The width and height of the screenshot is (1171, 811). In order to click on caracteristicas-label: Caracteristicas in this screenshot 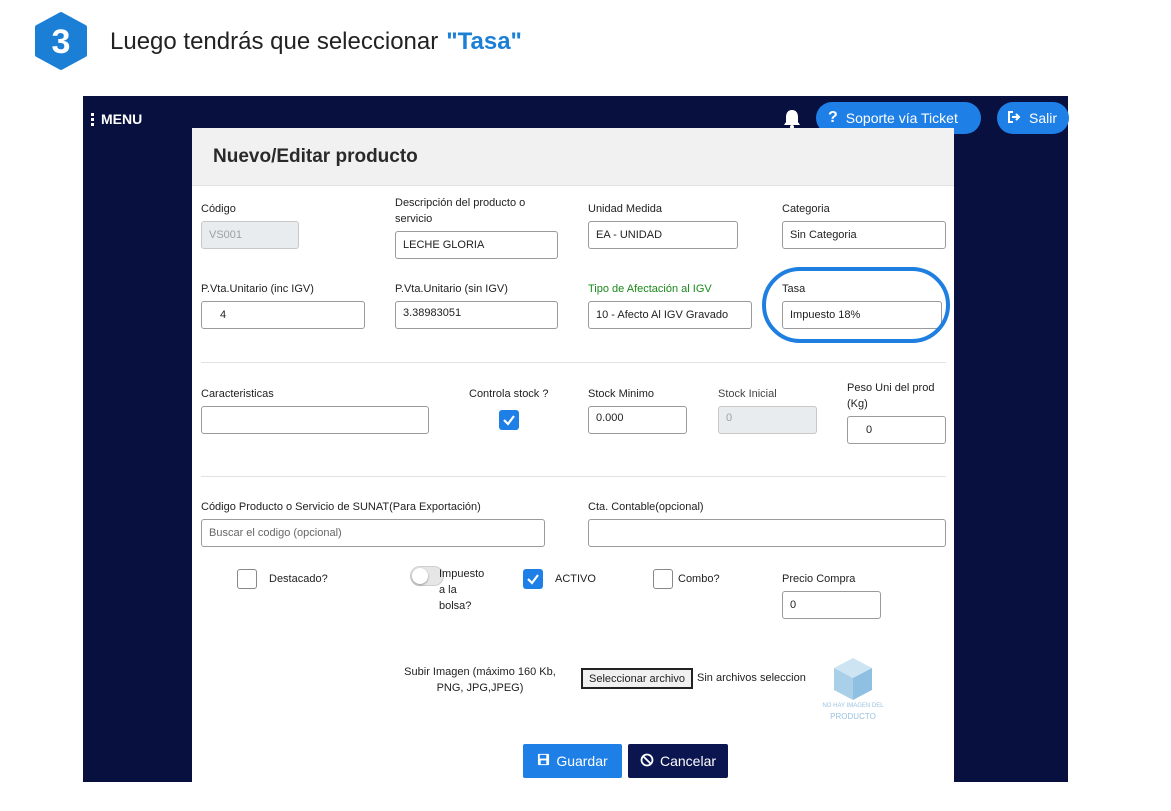, I will do `click(237, 394)`.